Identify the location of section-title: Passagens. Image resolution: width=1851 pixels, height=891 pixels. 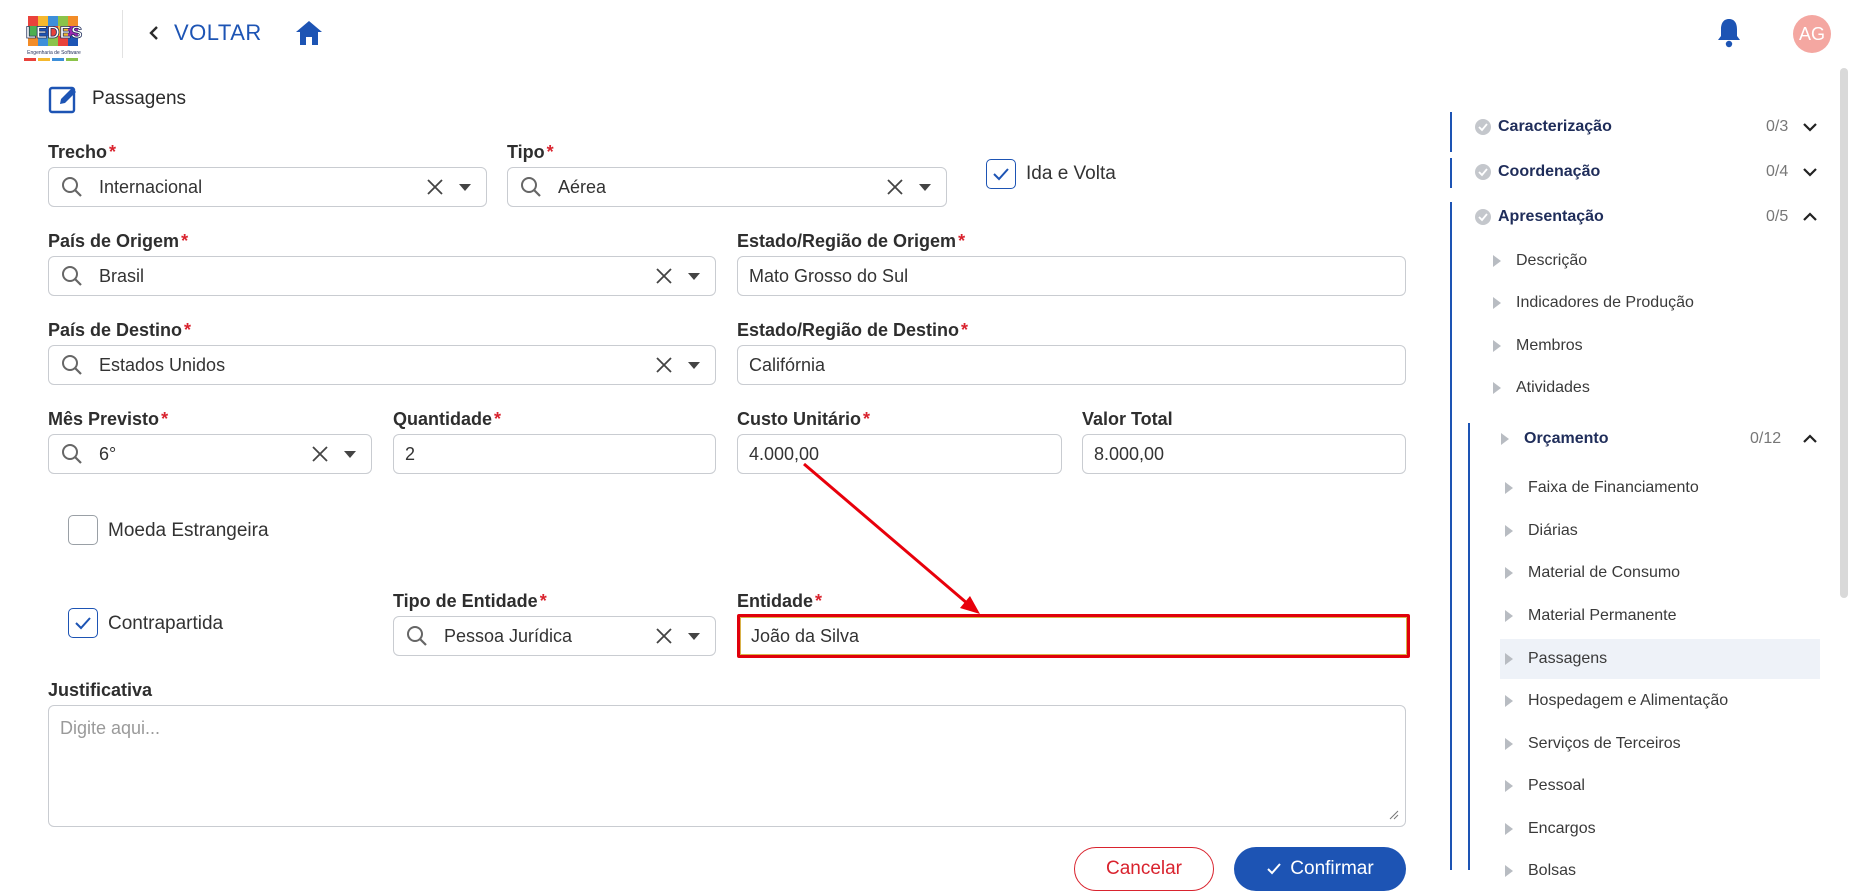
(139, 98).